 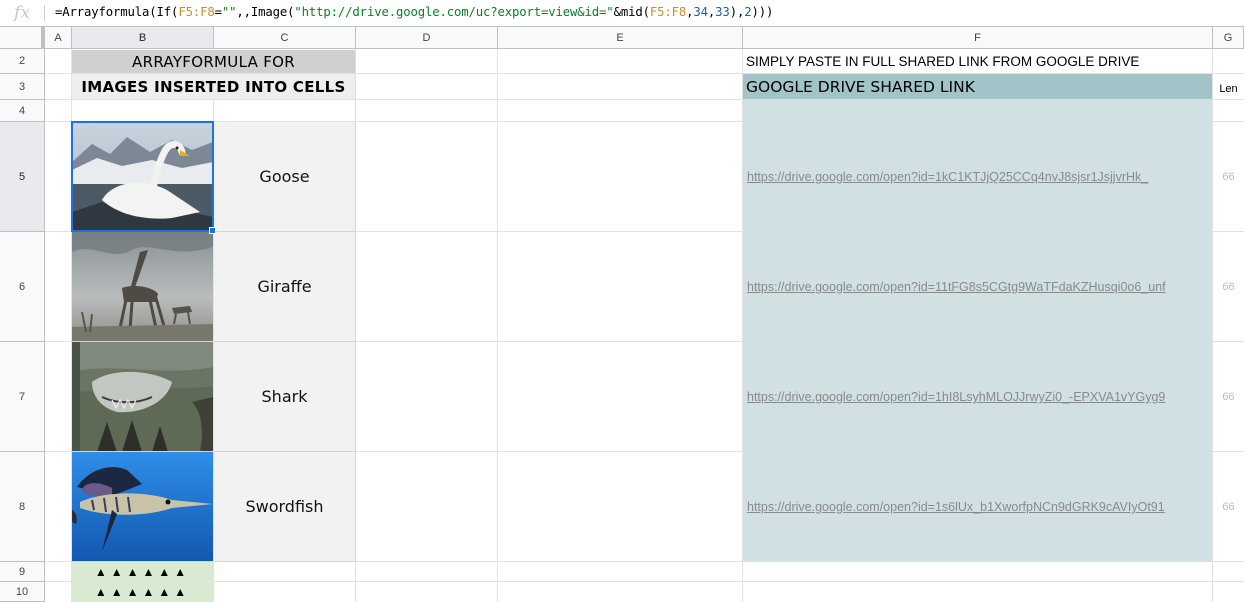 What do you see at coordinates (44, 13) in the screenshot?
I see `formula-bar-divider` at bounding box center [44, 13].